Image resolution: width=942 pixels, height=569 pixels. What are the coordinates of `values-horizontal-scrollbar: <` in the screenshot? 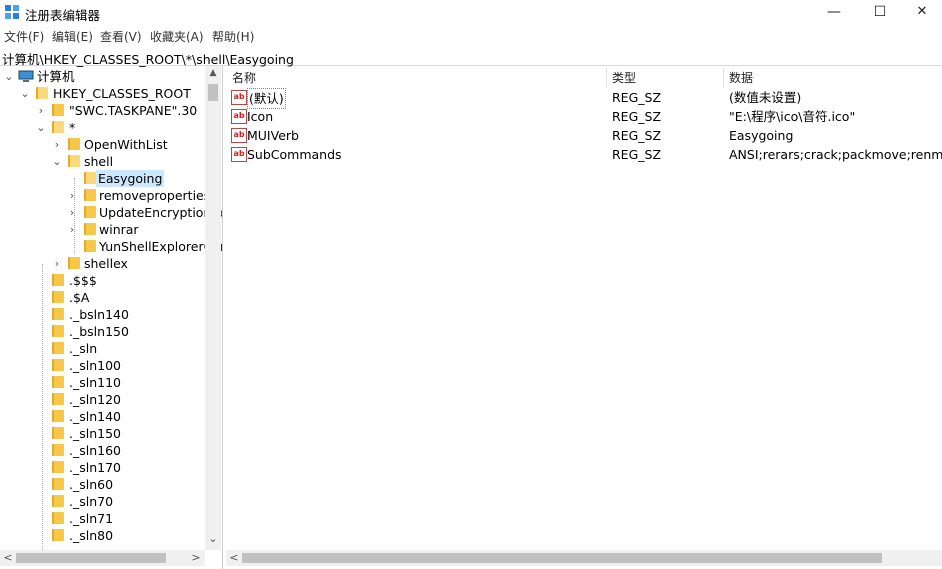 It's located at (584, 558).